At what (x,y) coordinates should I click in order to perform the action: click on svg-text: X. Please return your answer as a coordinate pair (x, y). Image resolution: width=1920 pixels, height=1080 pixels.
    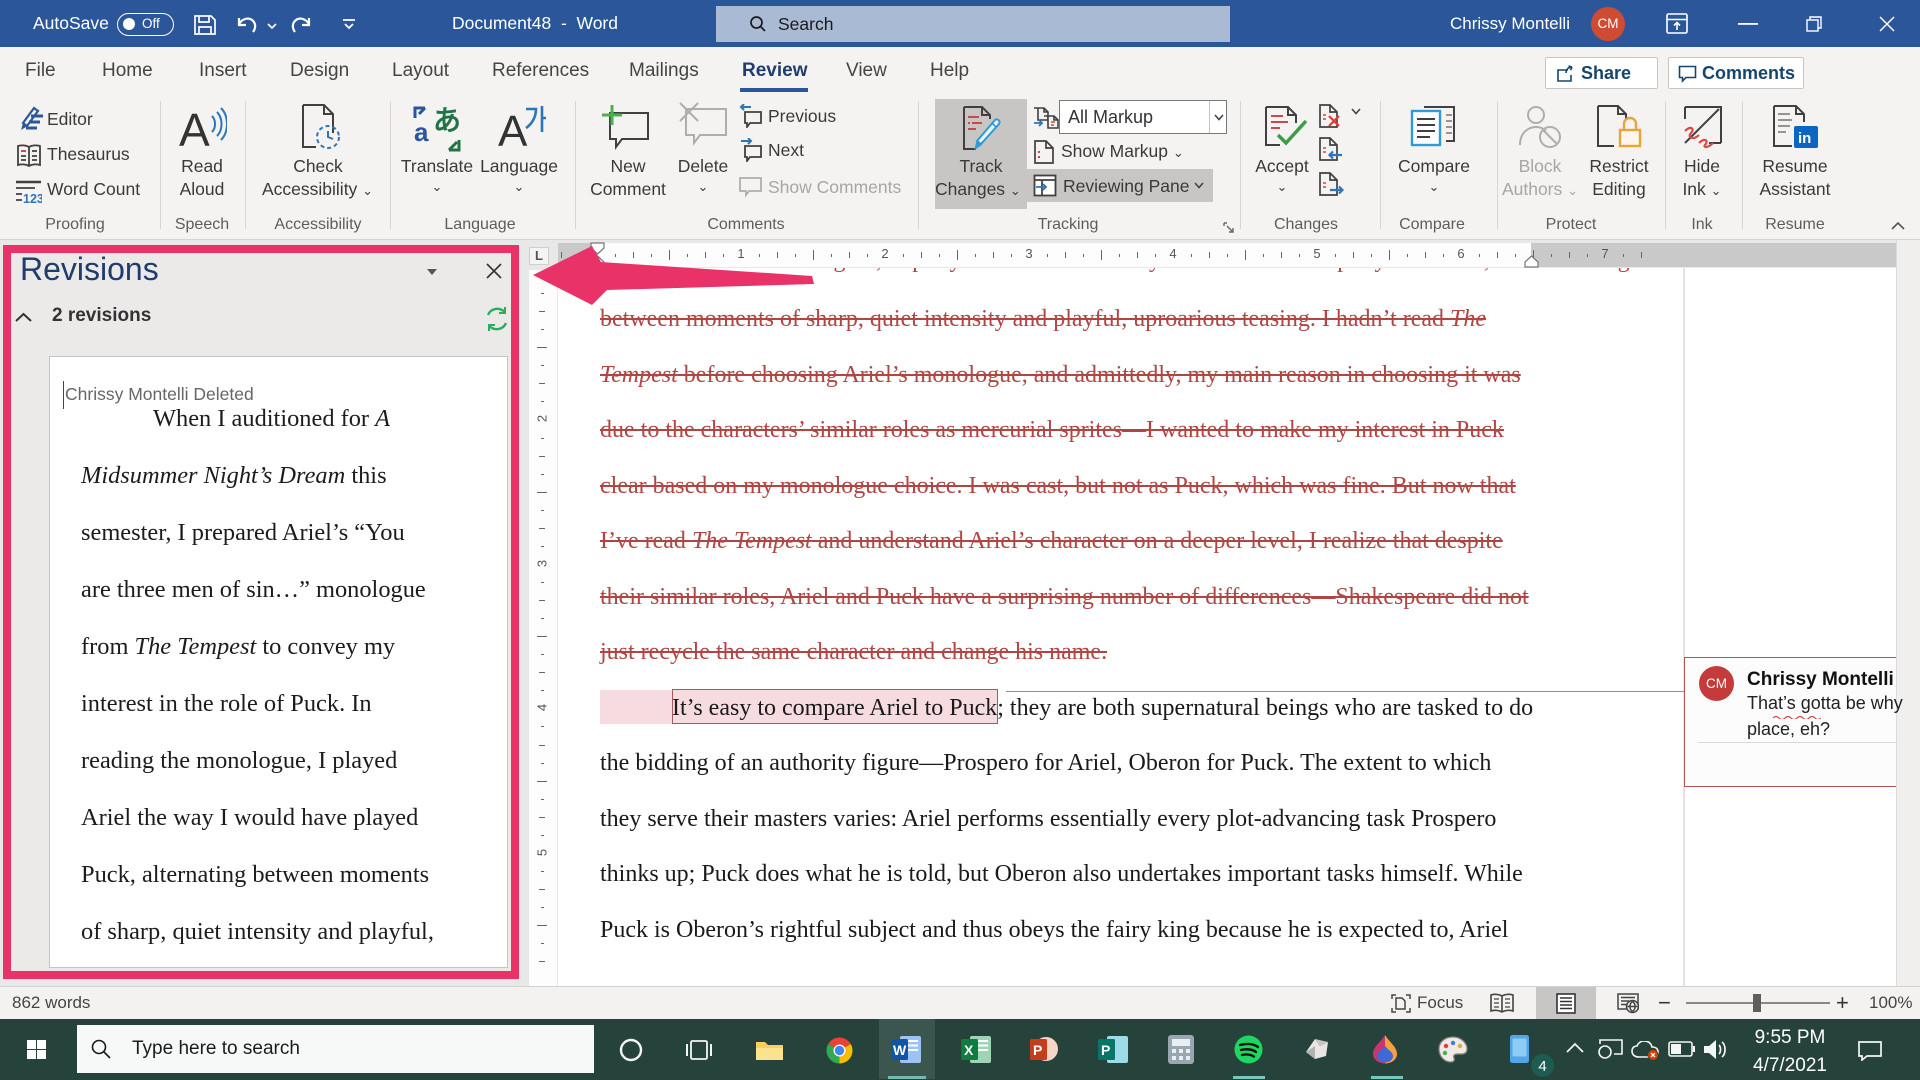
    Looking at the image, I should click on (969, 1050).